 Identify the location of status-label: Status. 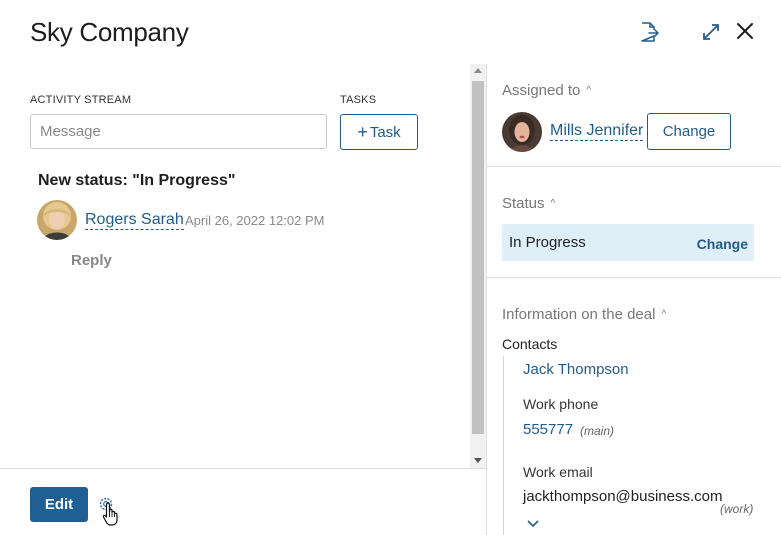
(523, 203).